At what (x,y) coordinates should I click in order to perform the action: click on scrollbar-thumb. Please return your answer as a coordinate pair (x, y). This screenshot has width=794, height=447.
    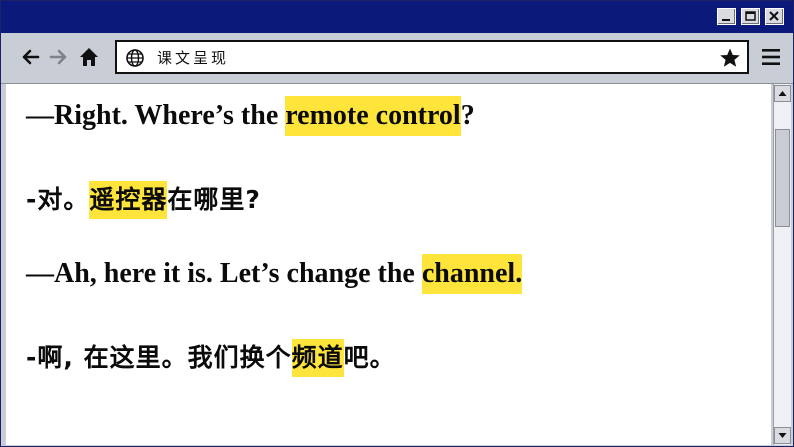
    Looking at the image, I should click on (782, 178).